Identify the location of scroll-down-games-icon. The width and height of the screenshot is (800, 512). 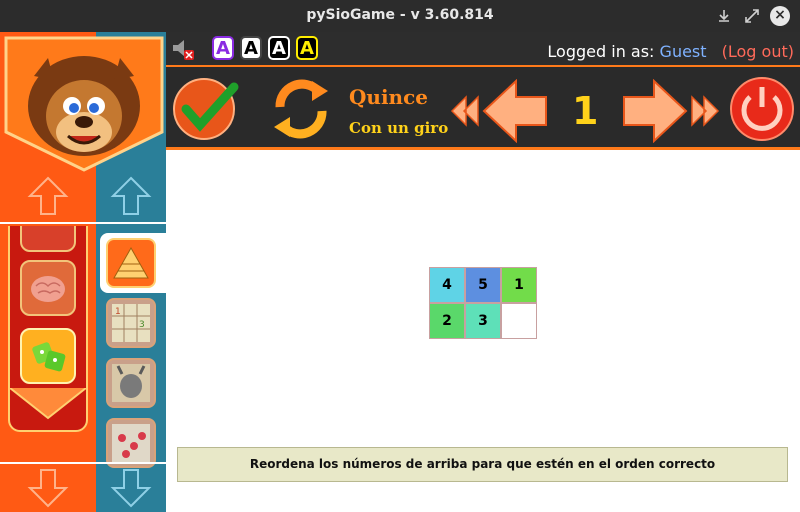
(131, 487).